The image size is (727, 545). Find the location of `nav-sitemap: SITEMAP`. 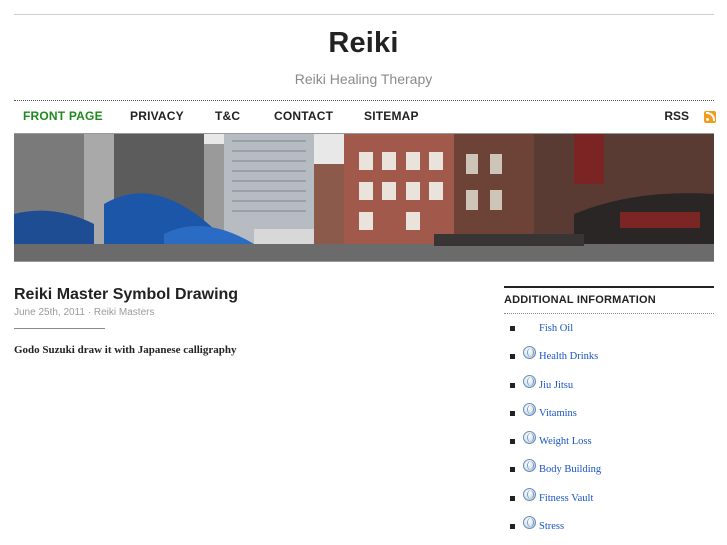

nav-sitemap: SITEMAP is located at coordinates (391, 116).